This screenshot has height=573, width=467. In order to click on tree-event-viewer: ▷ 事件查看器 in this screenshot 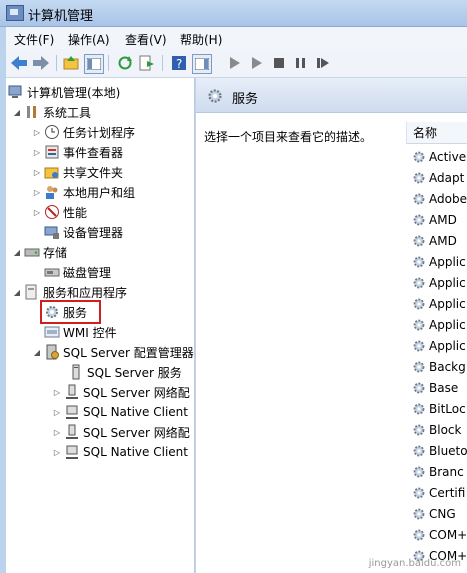, I will do `click(77, 152)`.